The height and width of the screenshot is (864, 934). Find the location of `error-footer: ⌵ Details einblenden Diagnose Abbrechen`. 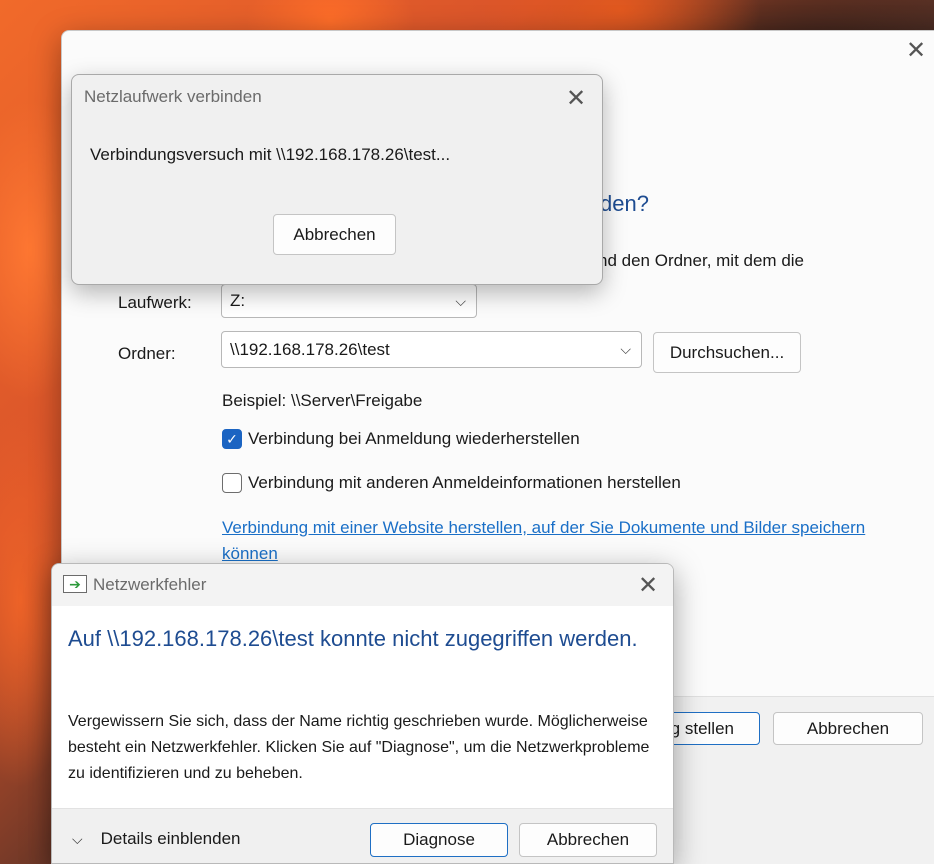

error-footer: ⌵ Details einblenden Diagnose Abbrechen is located at coordinates (362, 835).